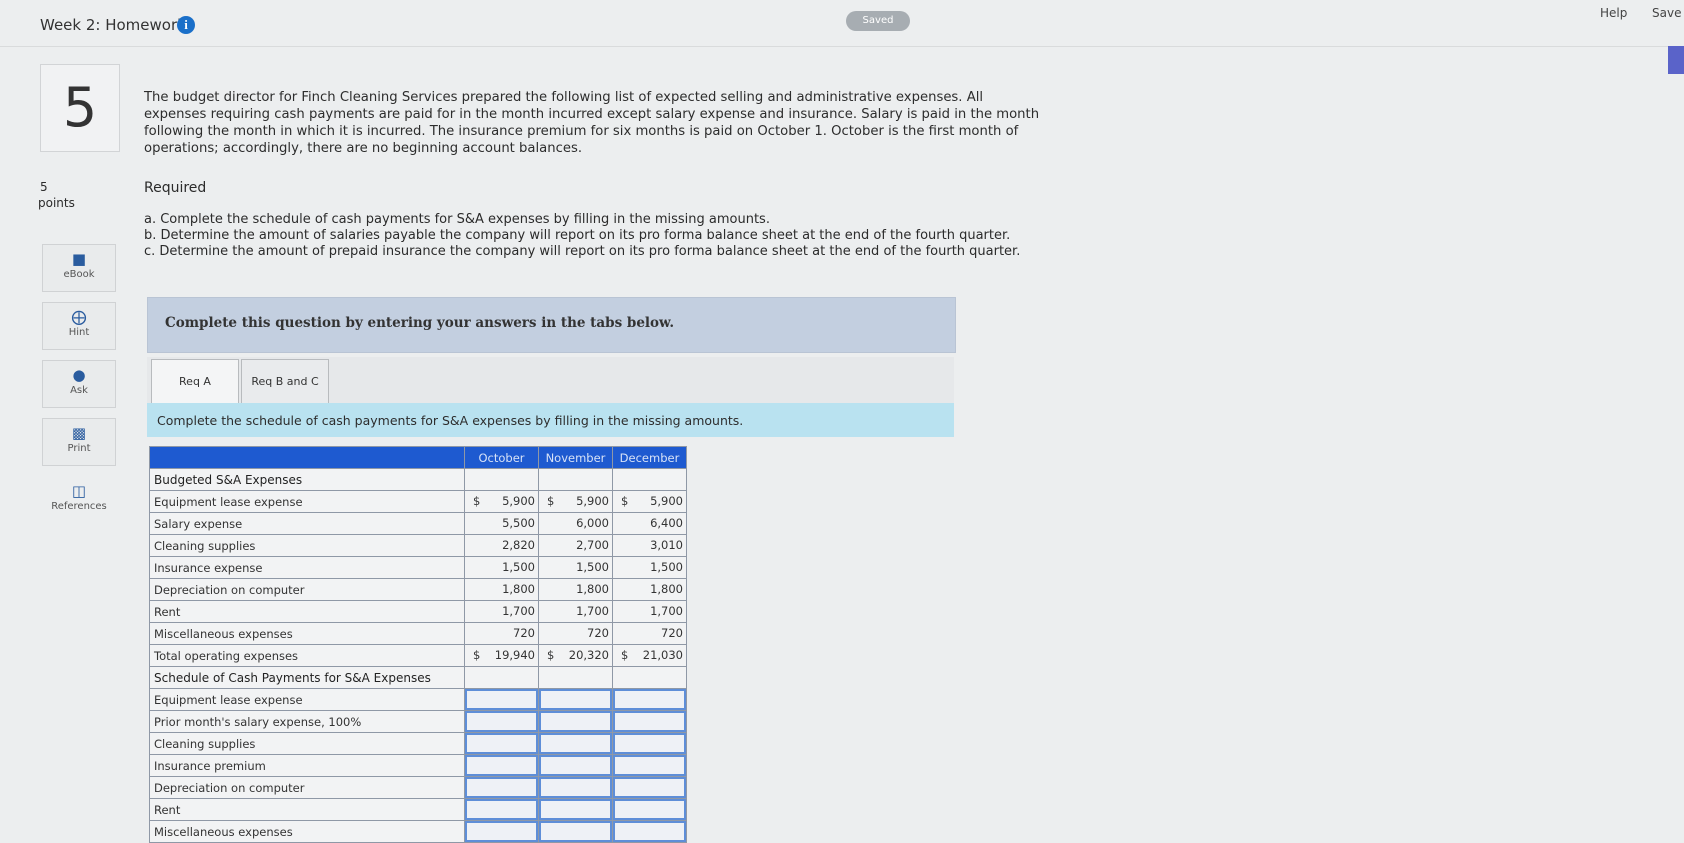 The width and height of the screenshot is (1684, 843). What do you see at coordinates (195, 382) in the screenshot?
I see `tab-req-a: Req A` at bounding box center [195, 382].